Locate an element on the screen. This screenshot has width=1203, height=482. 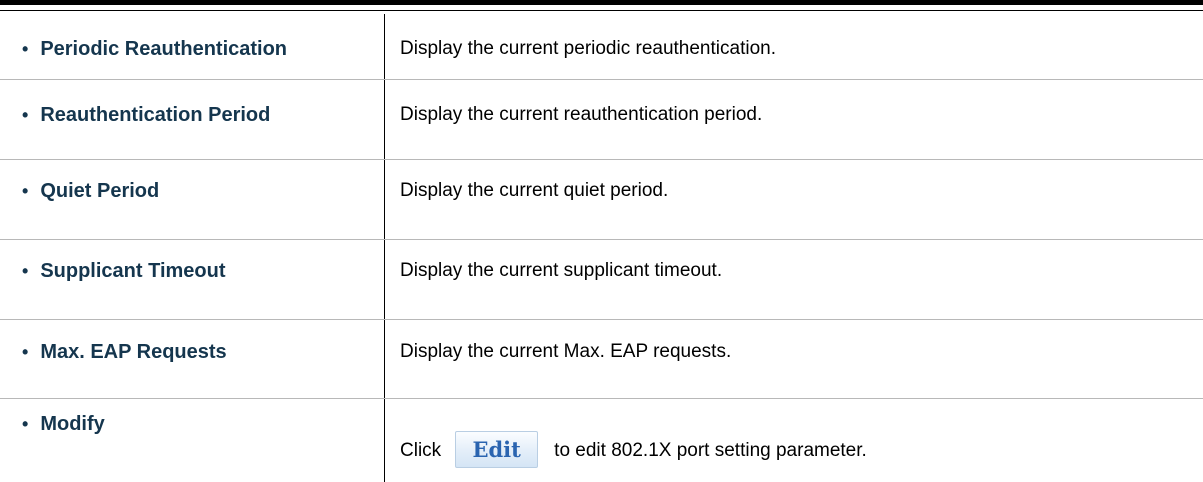
term-modify: • Modify is located at coordinates (63, 424).